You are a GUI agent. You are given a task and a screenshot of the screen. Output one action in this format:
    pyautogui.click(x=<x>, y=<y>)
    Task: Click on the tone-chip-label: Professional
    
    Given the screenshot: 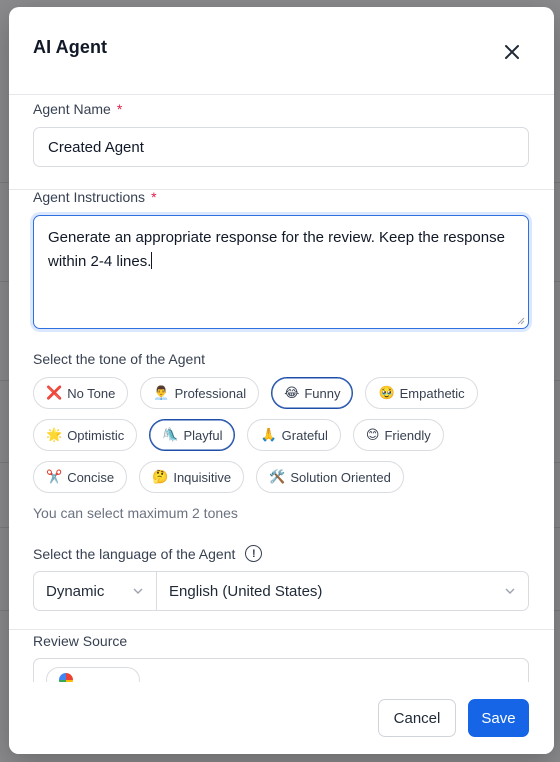 What is the action you would take?
    pyautogui.click(x=210, y=393)
    